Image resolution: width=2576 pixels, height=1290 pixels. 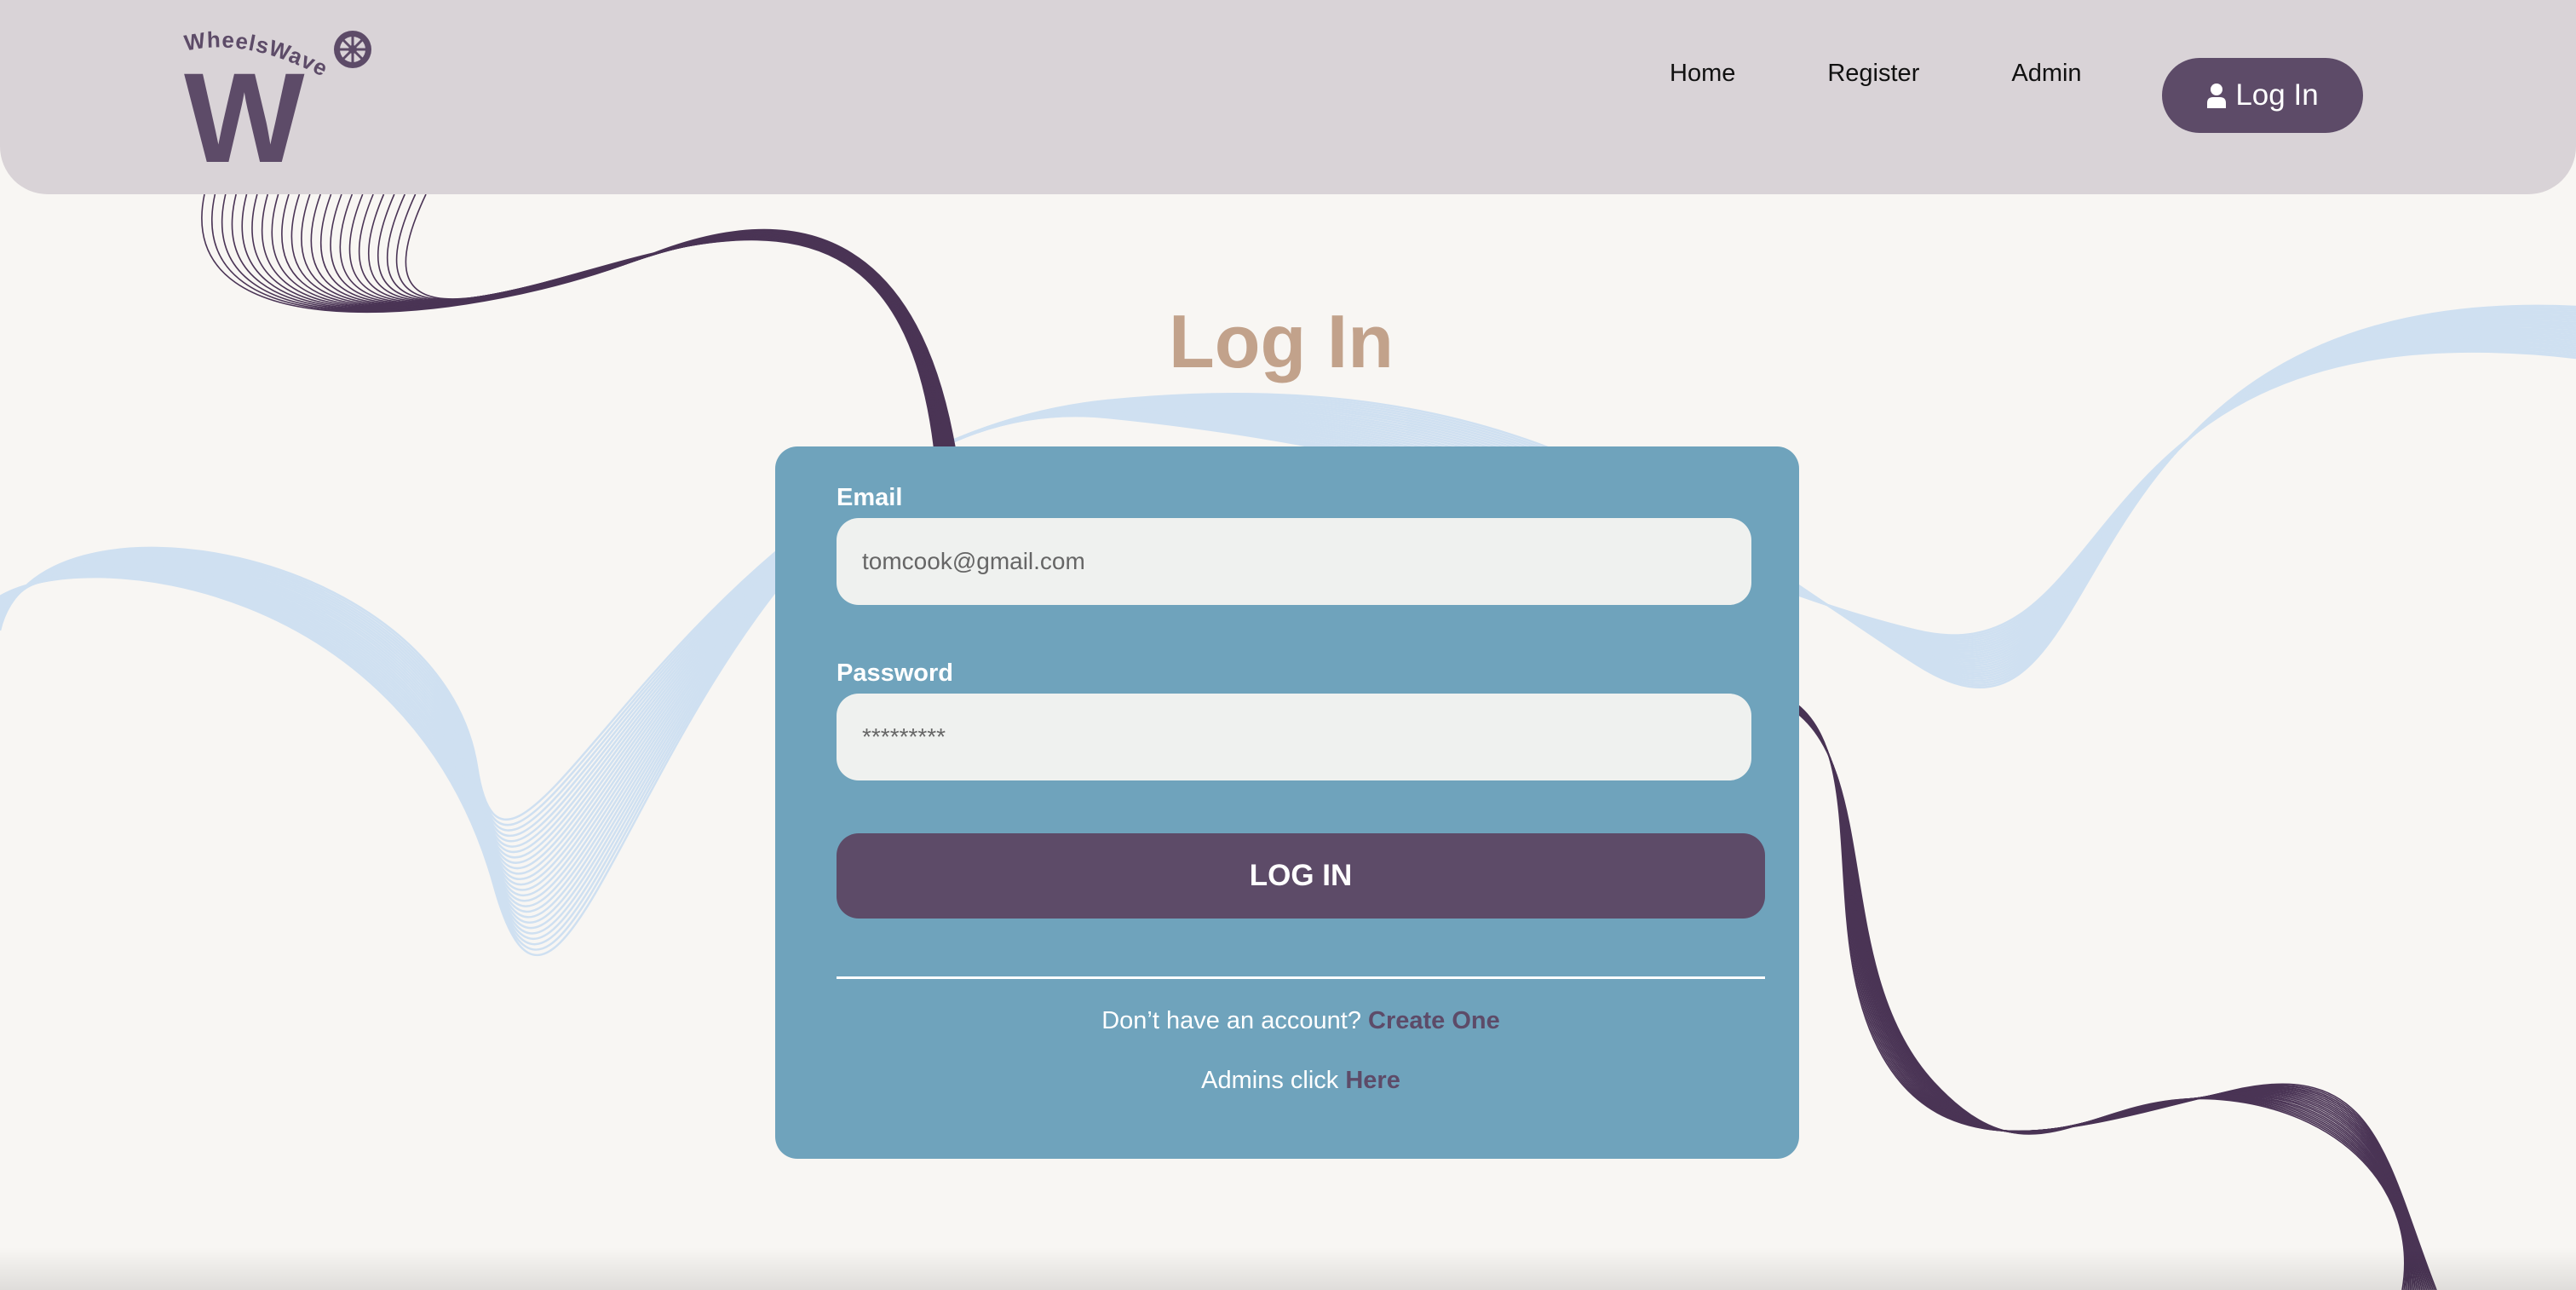 What do you see at coordinates (1873, 74) in the screenshot?
I see `nav-register-link: Register` at bounding box center [1873, 74].